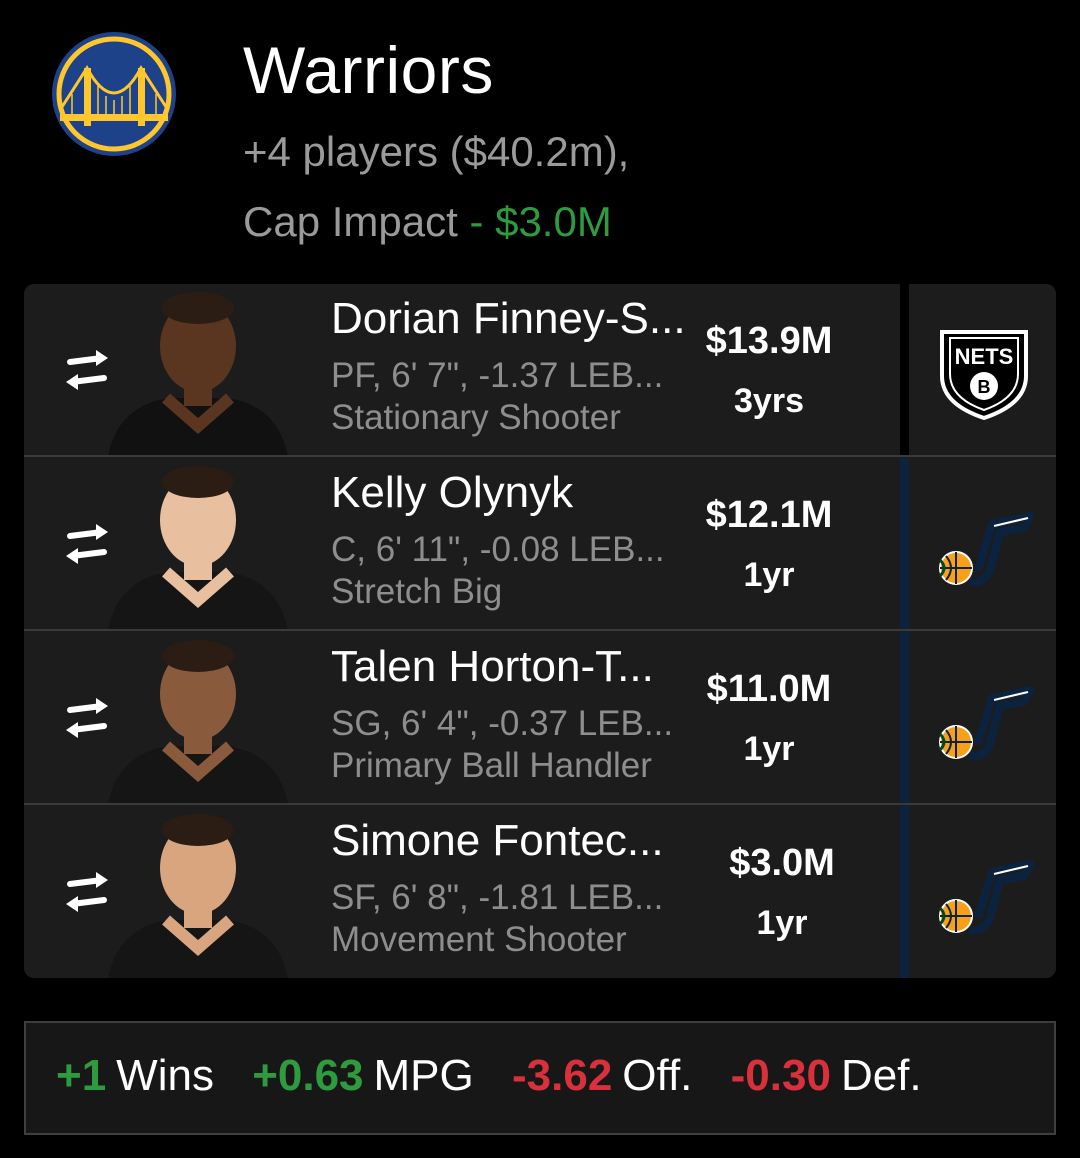  Describe the element at coordinates (350, 221) in the screenshot. I see `cap-impact-label: Cap Impact` at that location.